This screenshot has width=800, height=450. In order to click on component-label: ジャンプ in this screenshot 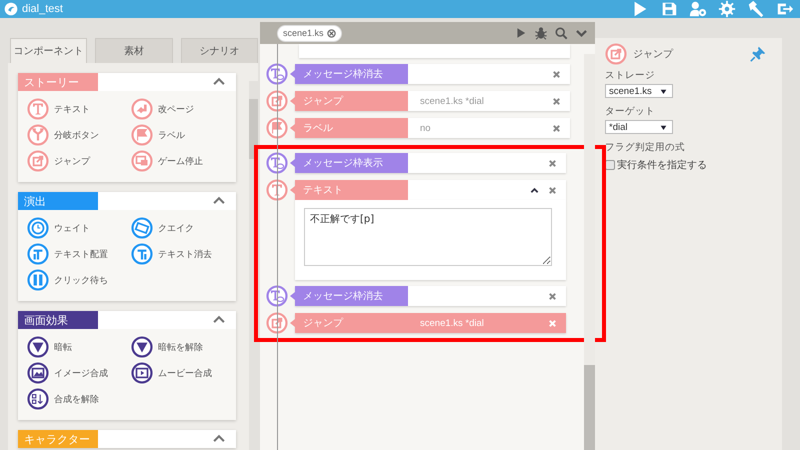, I will do `click(72, 161)`.